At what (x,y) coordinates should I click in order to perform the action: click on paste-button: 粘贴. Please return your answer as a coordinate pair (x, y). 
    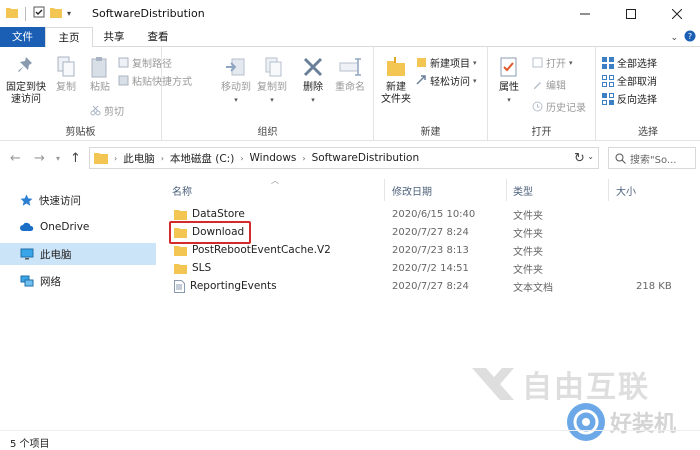
    Looking at the image, I should click on (100, 74).